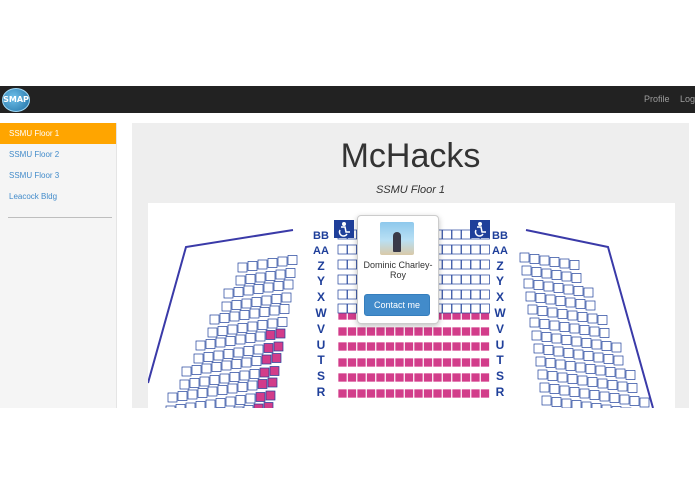 This screenshot has width=695, height=494. Describe the element at coordinates (58, 133) in the screenshot. I see `sidebar-item-ssmu-floor-1: SSMU Floor 1` at that location.